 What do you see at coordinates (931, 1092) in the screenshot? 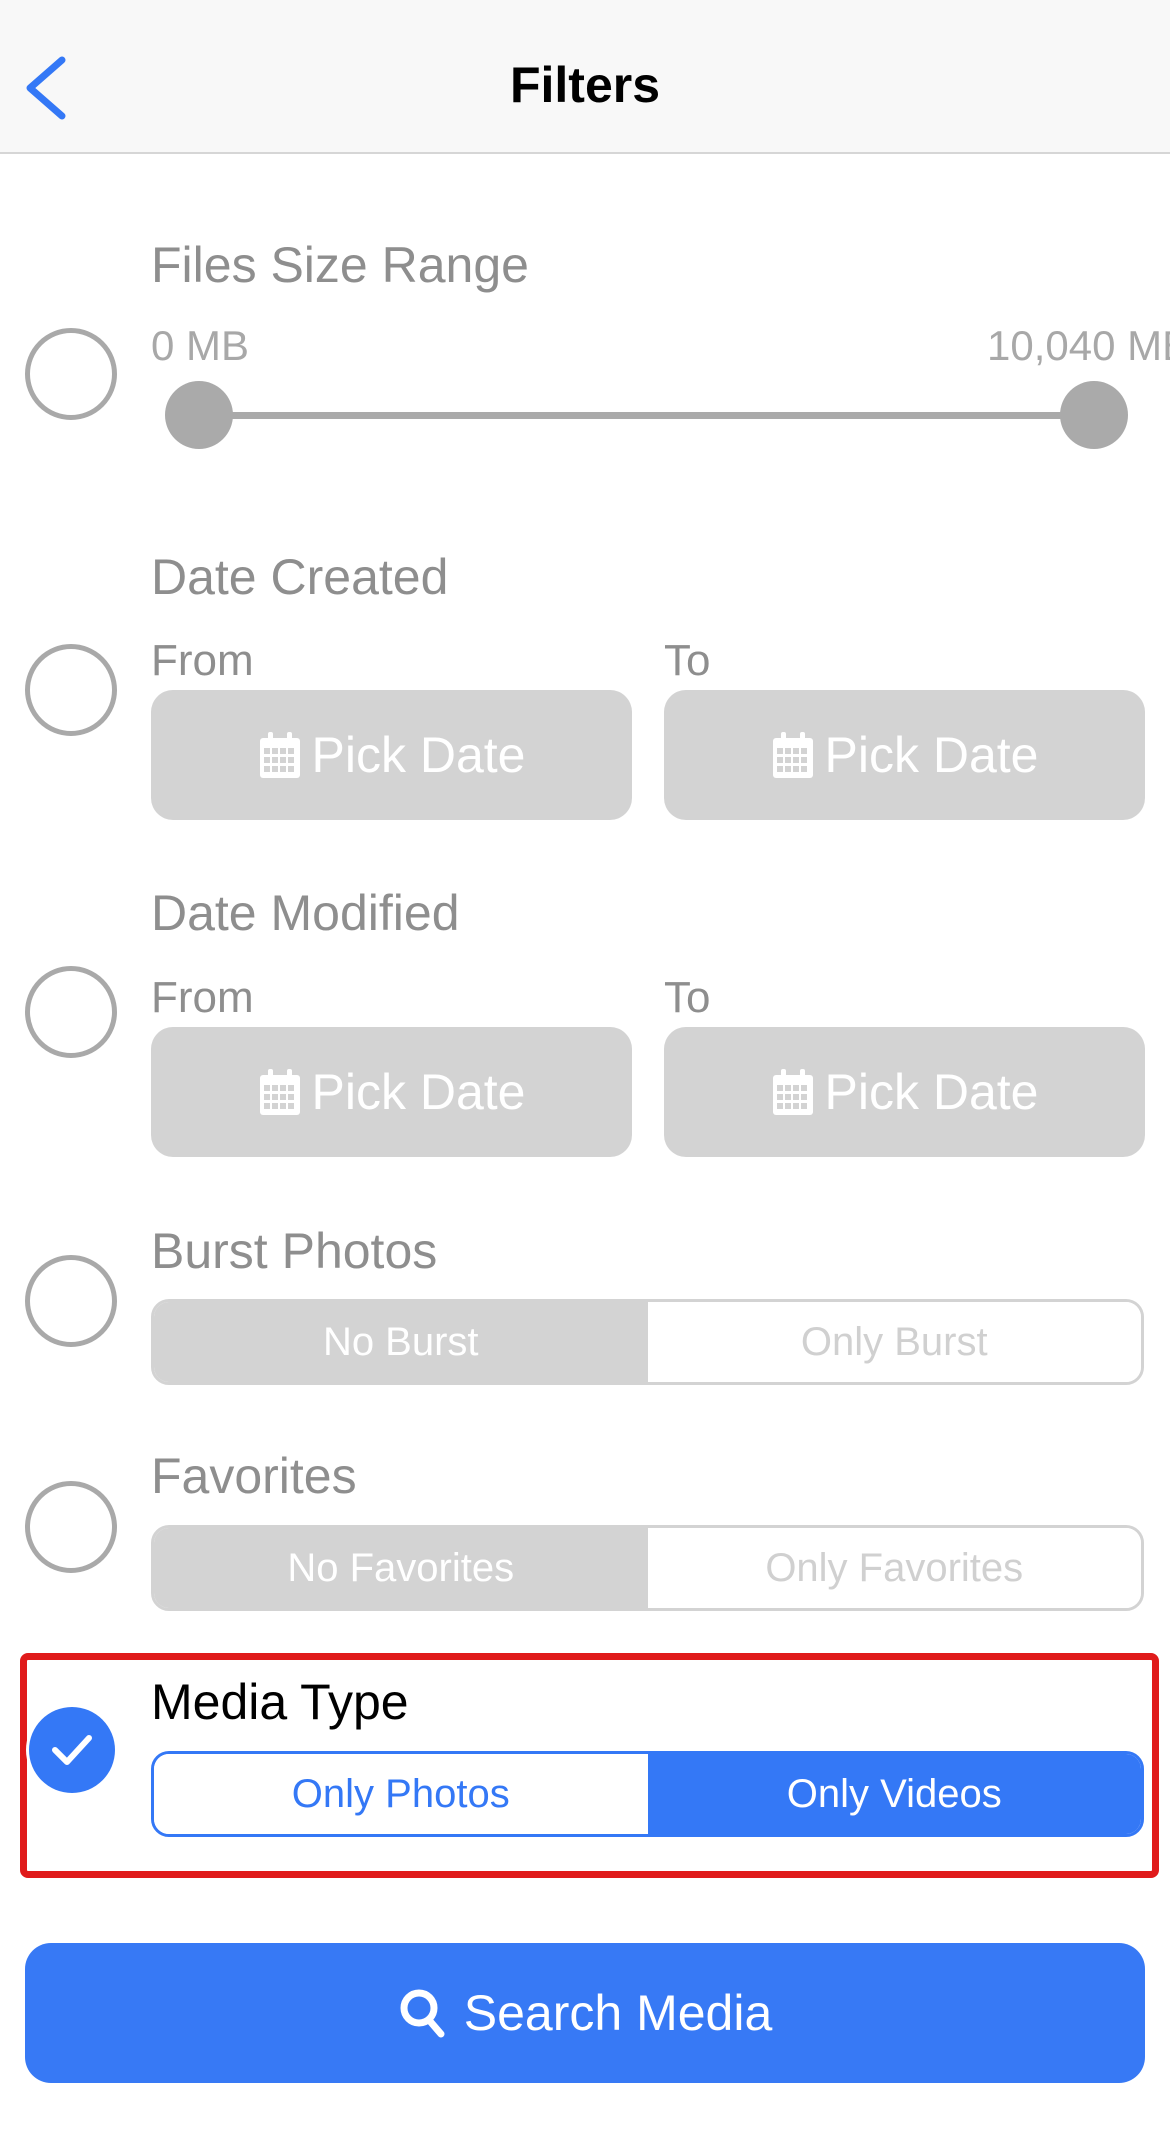
I see `date-modified-to-button-label: Pick Date` at bounding box center [931, 1092].